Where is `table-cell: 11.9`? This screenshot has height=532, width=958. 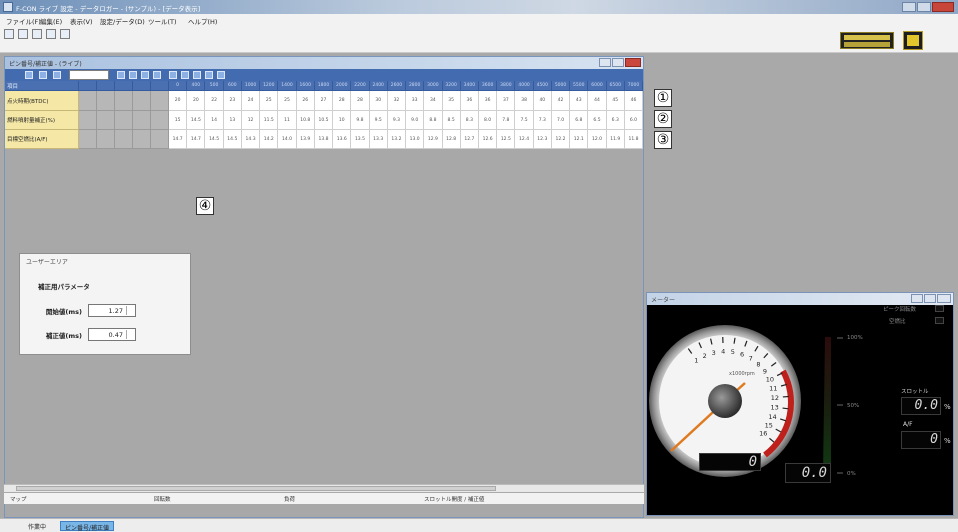 table-cell: 11.9 is located at coordinates (615, 139).